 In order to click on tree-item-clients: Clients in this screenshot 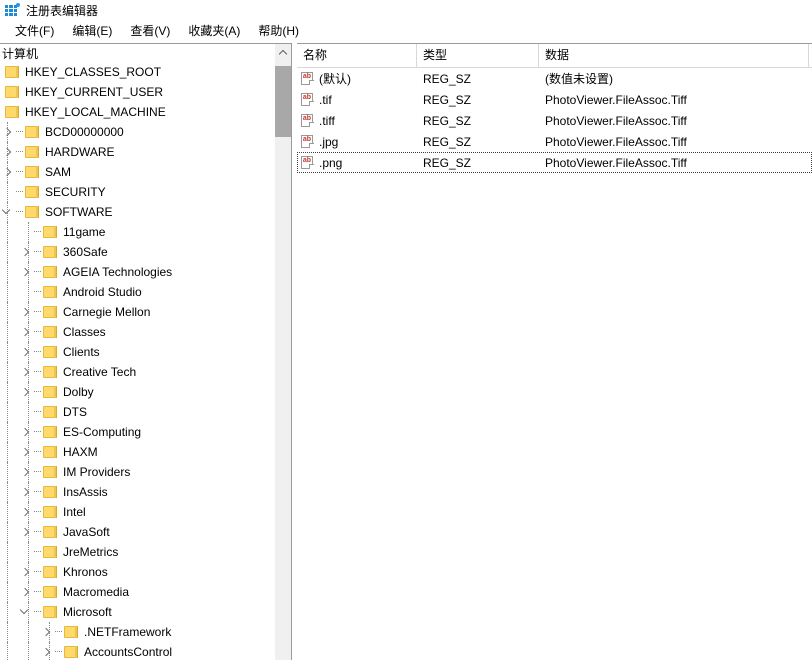, I will do `click(137, 352)`.